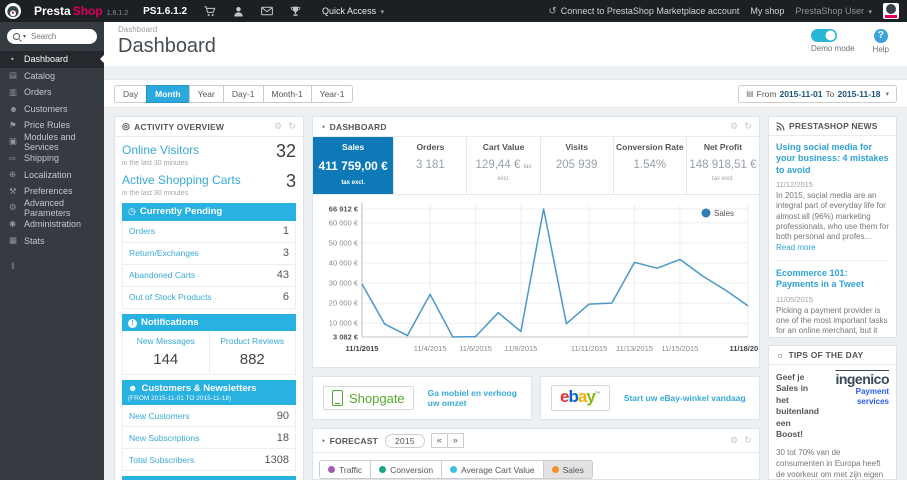 The height and width of the screenshot is (480, 907). Describe the element at coordinates (576, 165) in the screenshot. I see `kpi-visits: Visits 205 939` at that location.